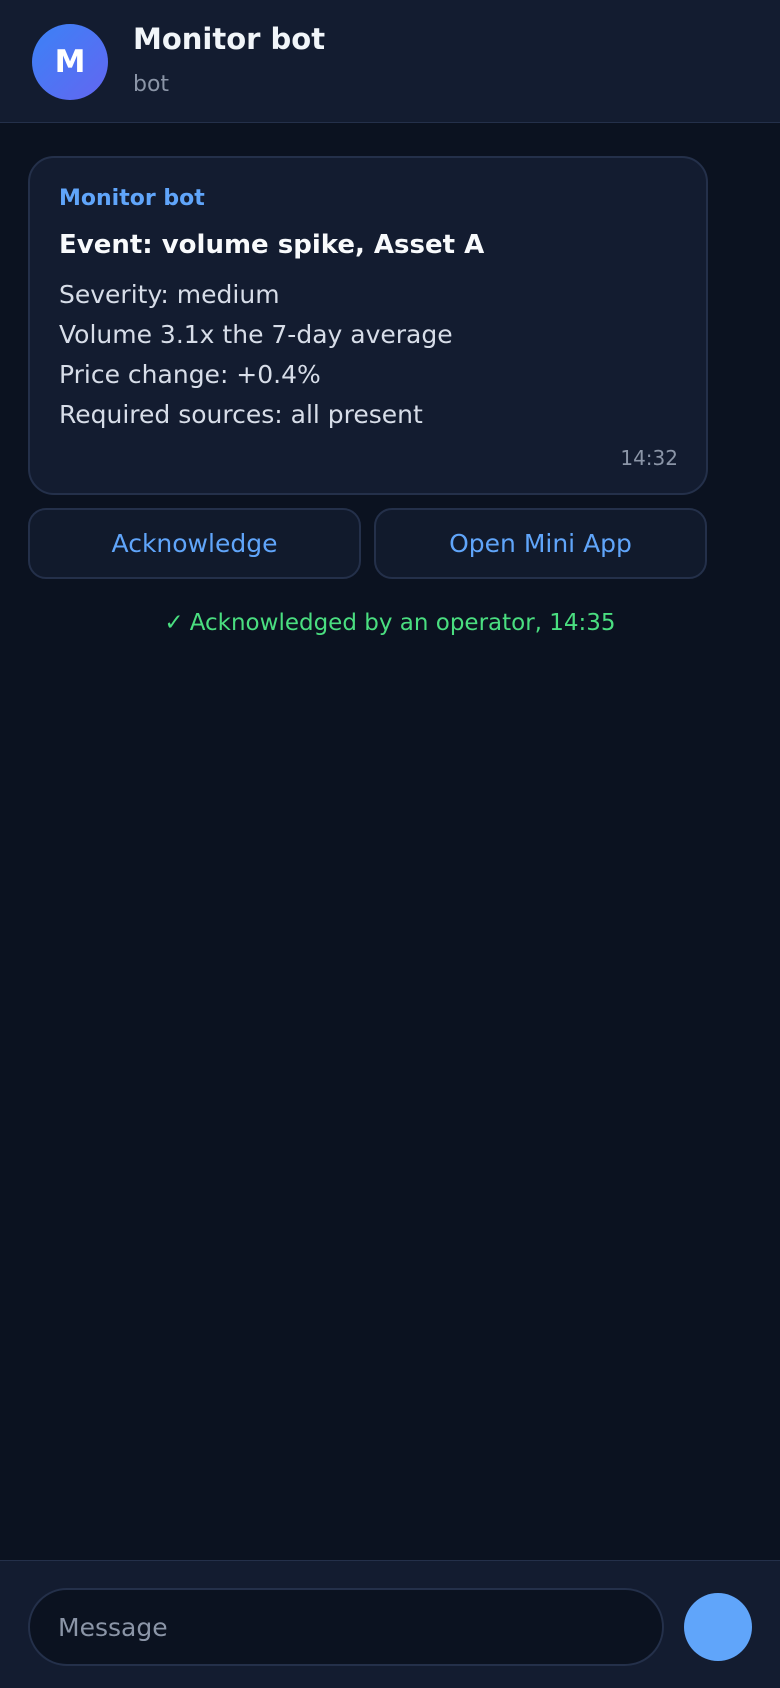 The height and width of the screenshot is (1688, 780). Describe the element at coordinates (402, 623) in the screenshot. I see `acknowledged-text: Acknowledged by an operator, 14:35` at that location.